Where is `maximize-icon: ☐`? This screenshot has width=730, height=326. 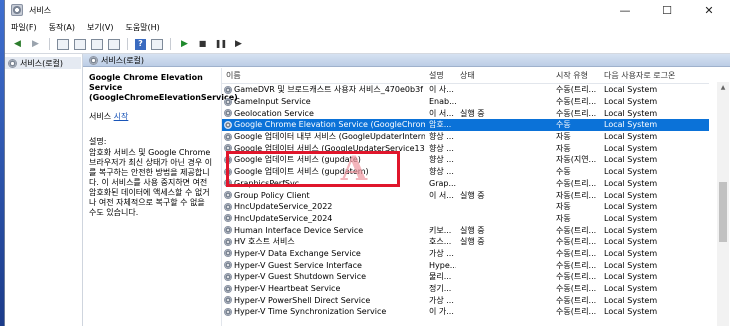
maximize-icon: ☐ is located at coordinates (667, 10).